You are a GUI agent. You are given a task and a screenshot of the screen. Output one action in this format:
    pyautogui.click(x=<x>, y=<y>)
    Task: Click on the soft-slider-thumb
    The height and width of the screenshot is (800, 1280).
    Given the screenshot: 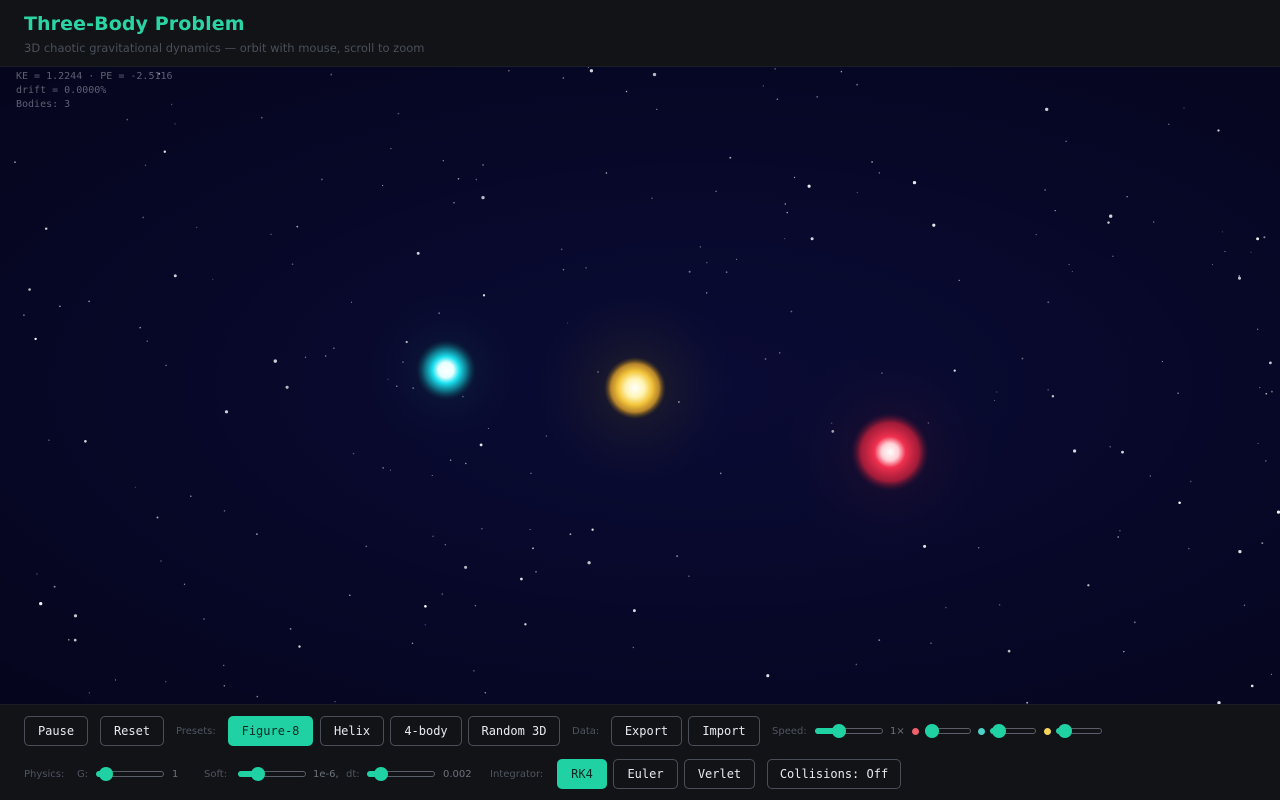 What is the action you would take?
    pyautogui.click(x=258, y=774)
    